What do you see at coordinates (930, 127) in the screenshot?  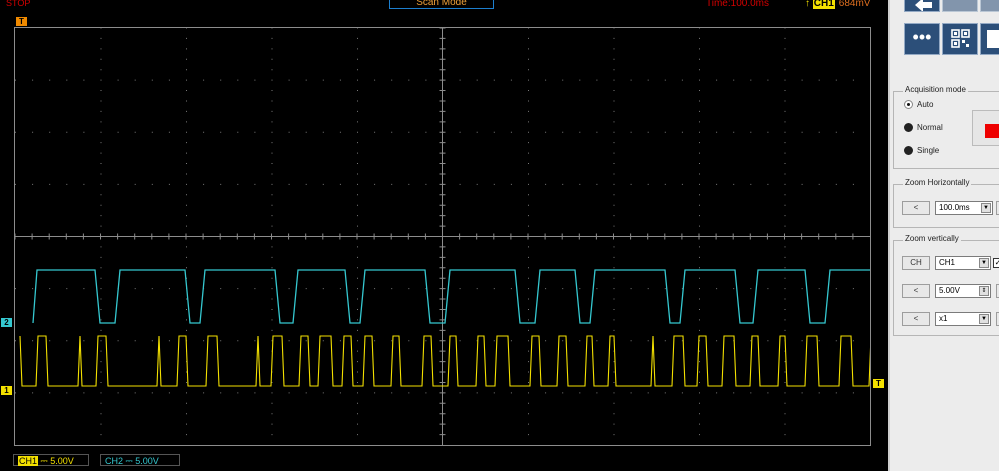 I see `acq-normal-label: Normal` at bounding box center [930, 127].